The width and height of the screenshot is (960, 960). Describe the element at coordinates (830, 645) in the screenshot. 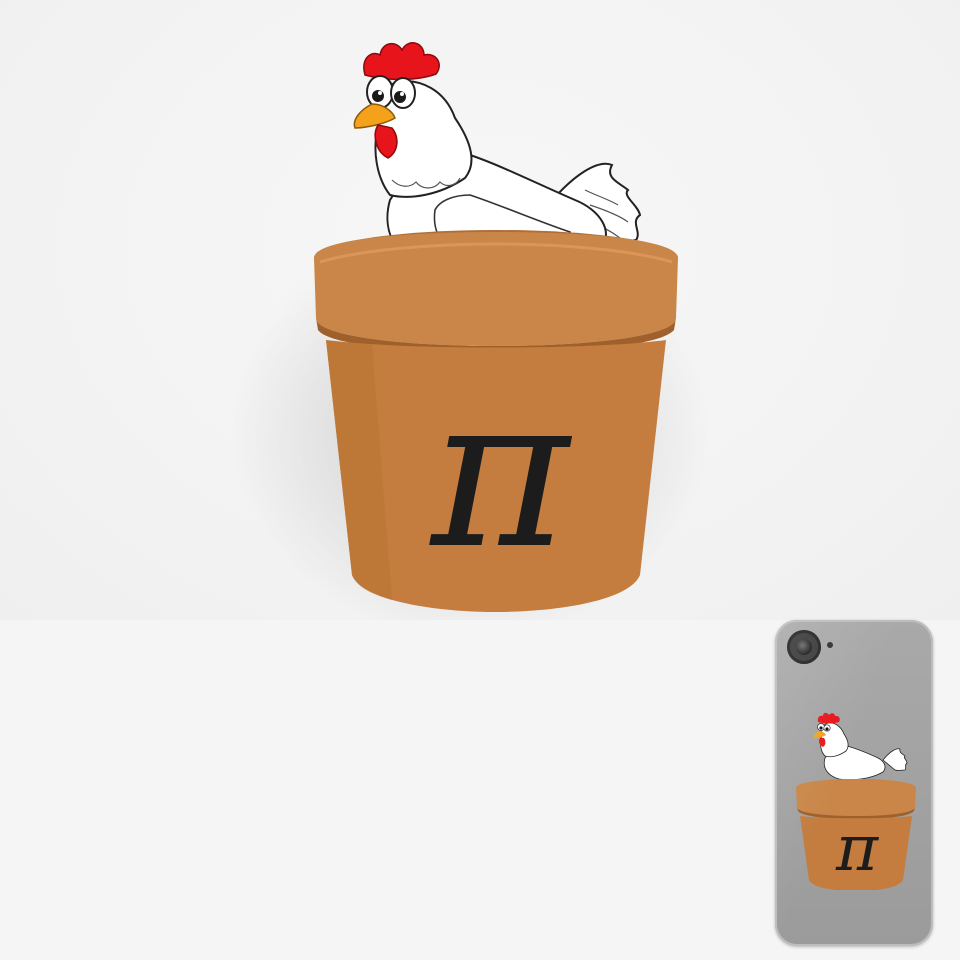

I see `flash-icon` at that location.